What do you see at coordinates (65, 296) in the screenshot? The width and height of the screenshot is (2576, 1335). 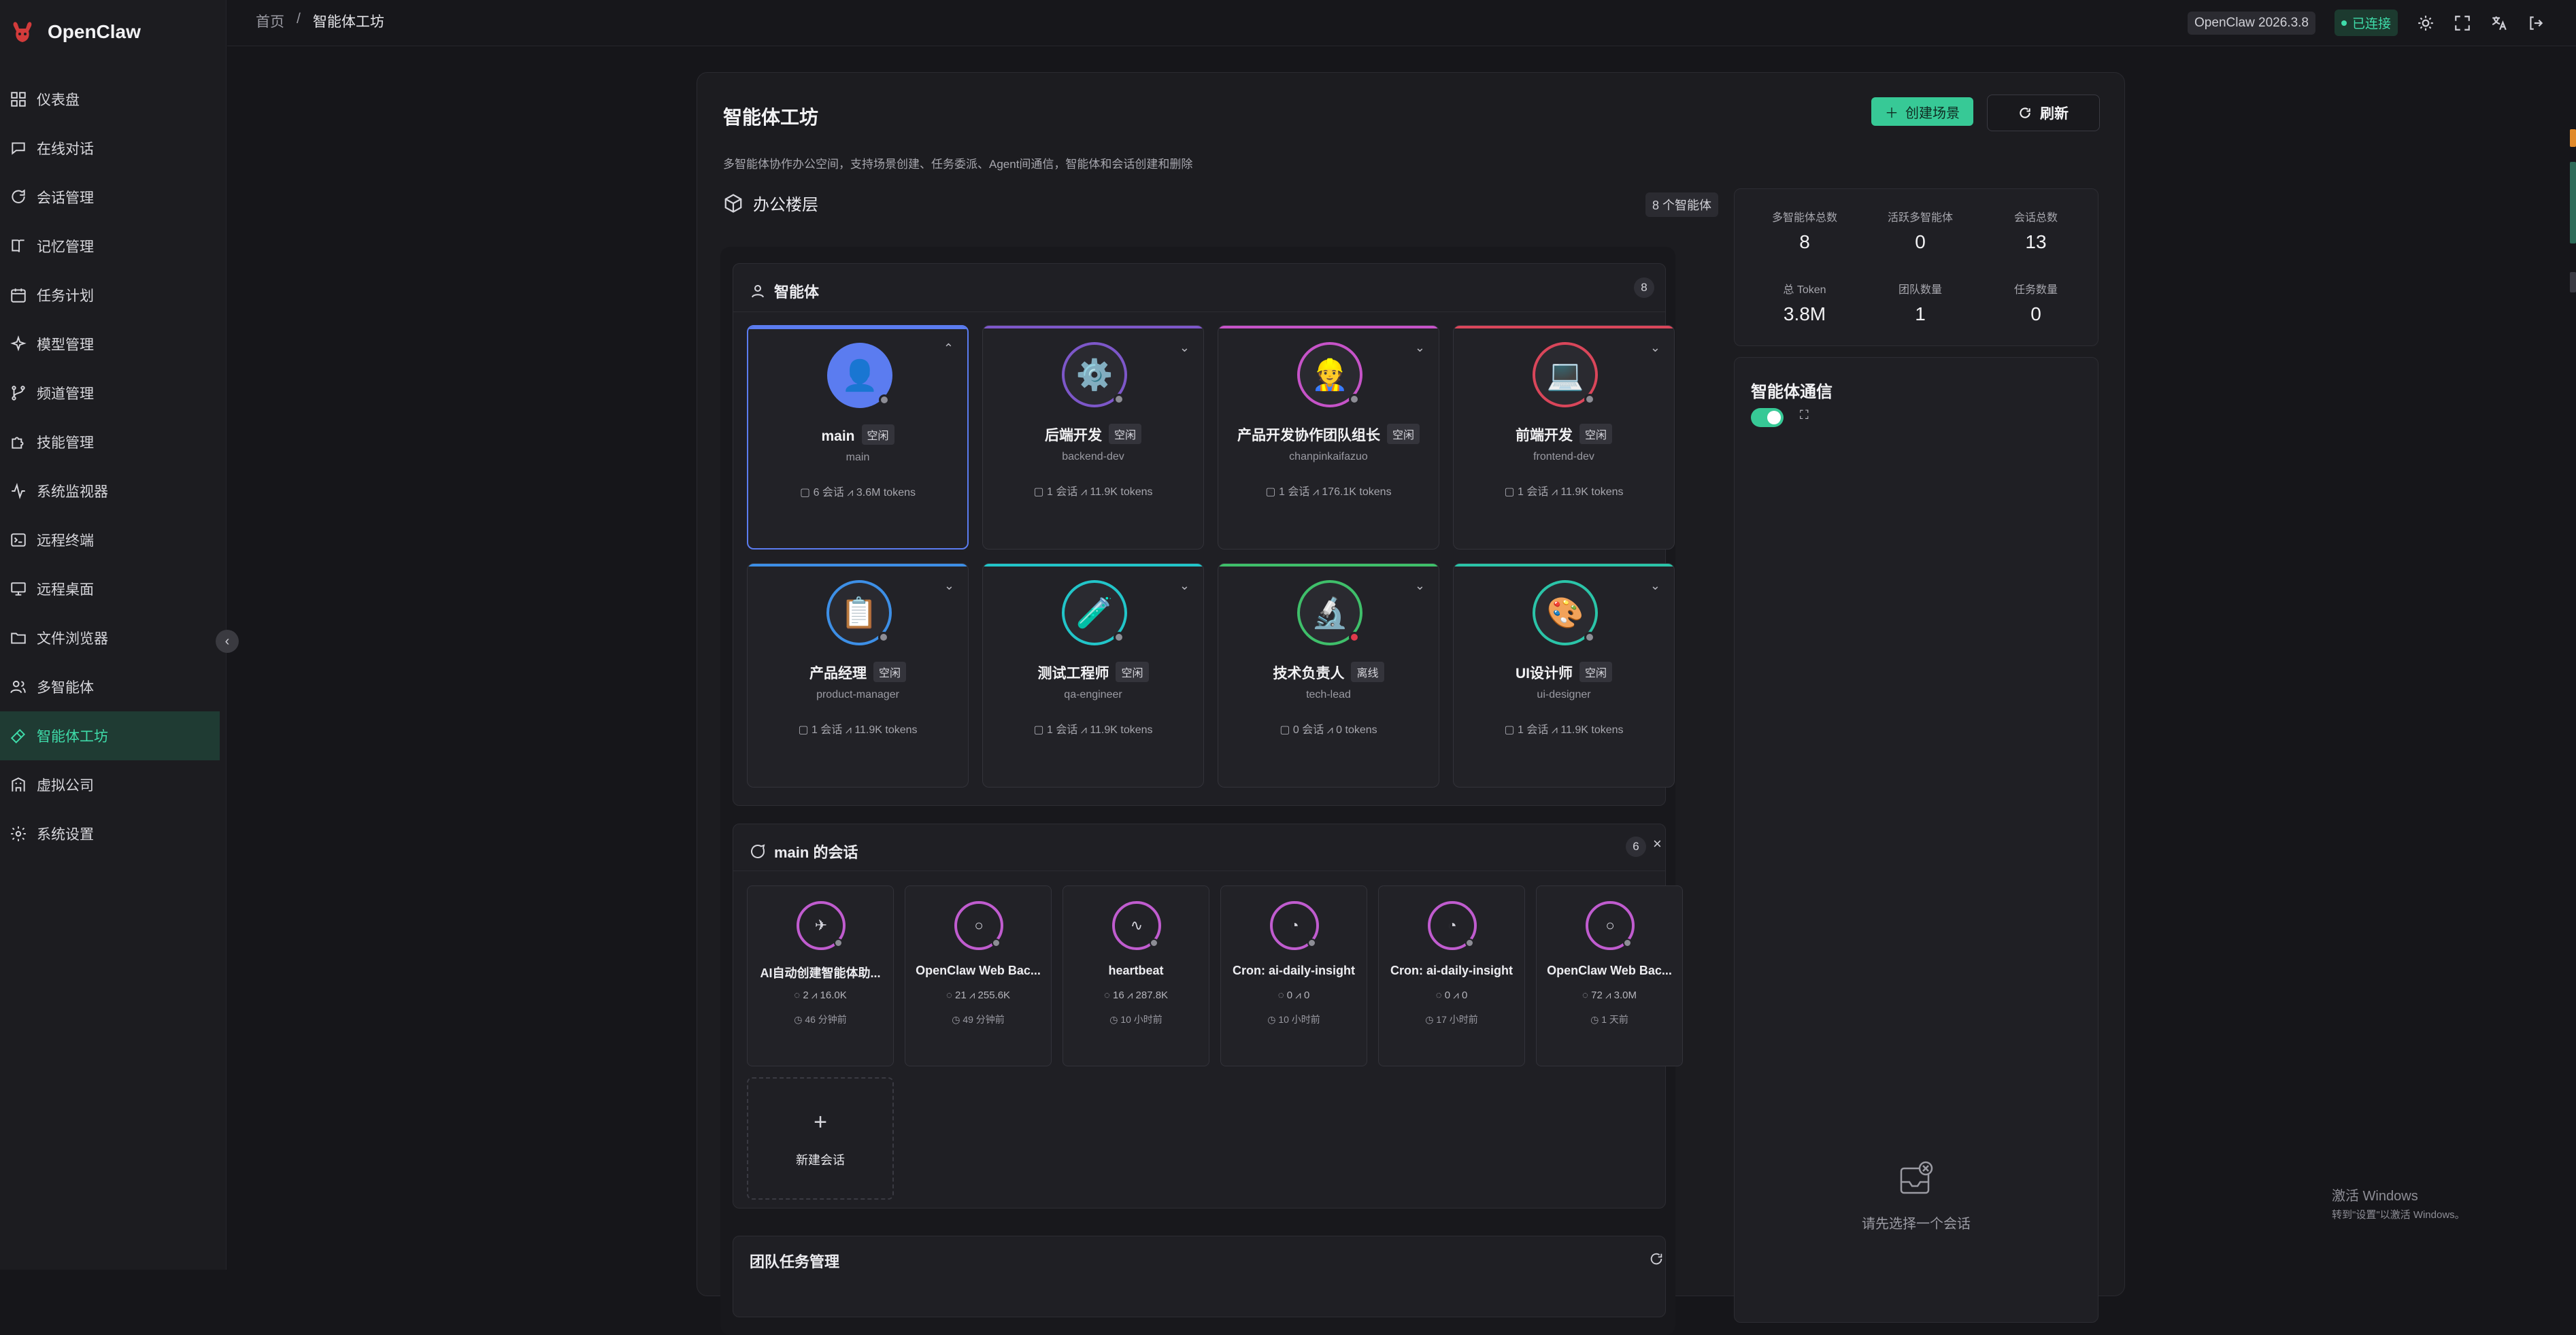 I see `sidebar-item-label: 任务计划` at bounding box center [65, 296].